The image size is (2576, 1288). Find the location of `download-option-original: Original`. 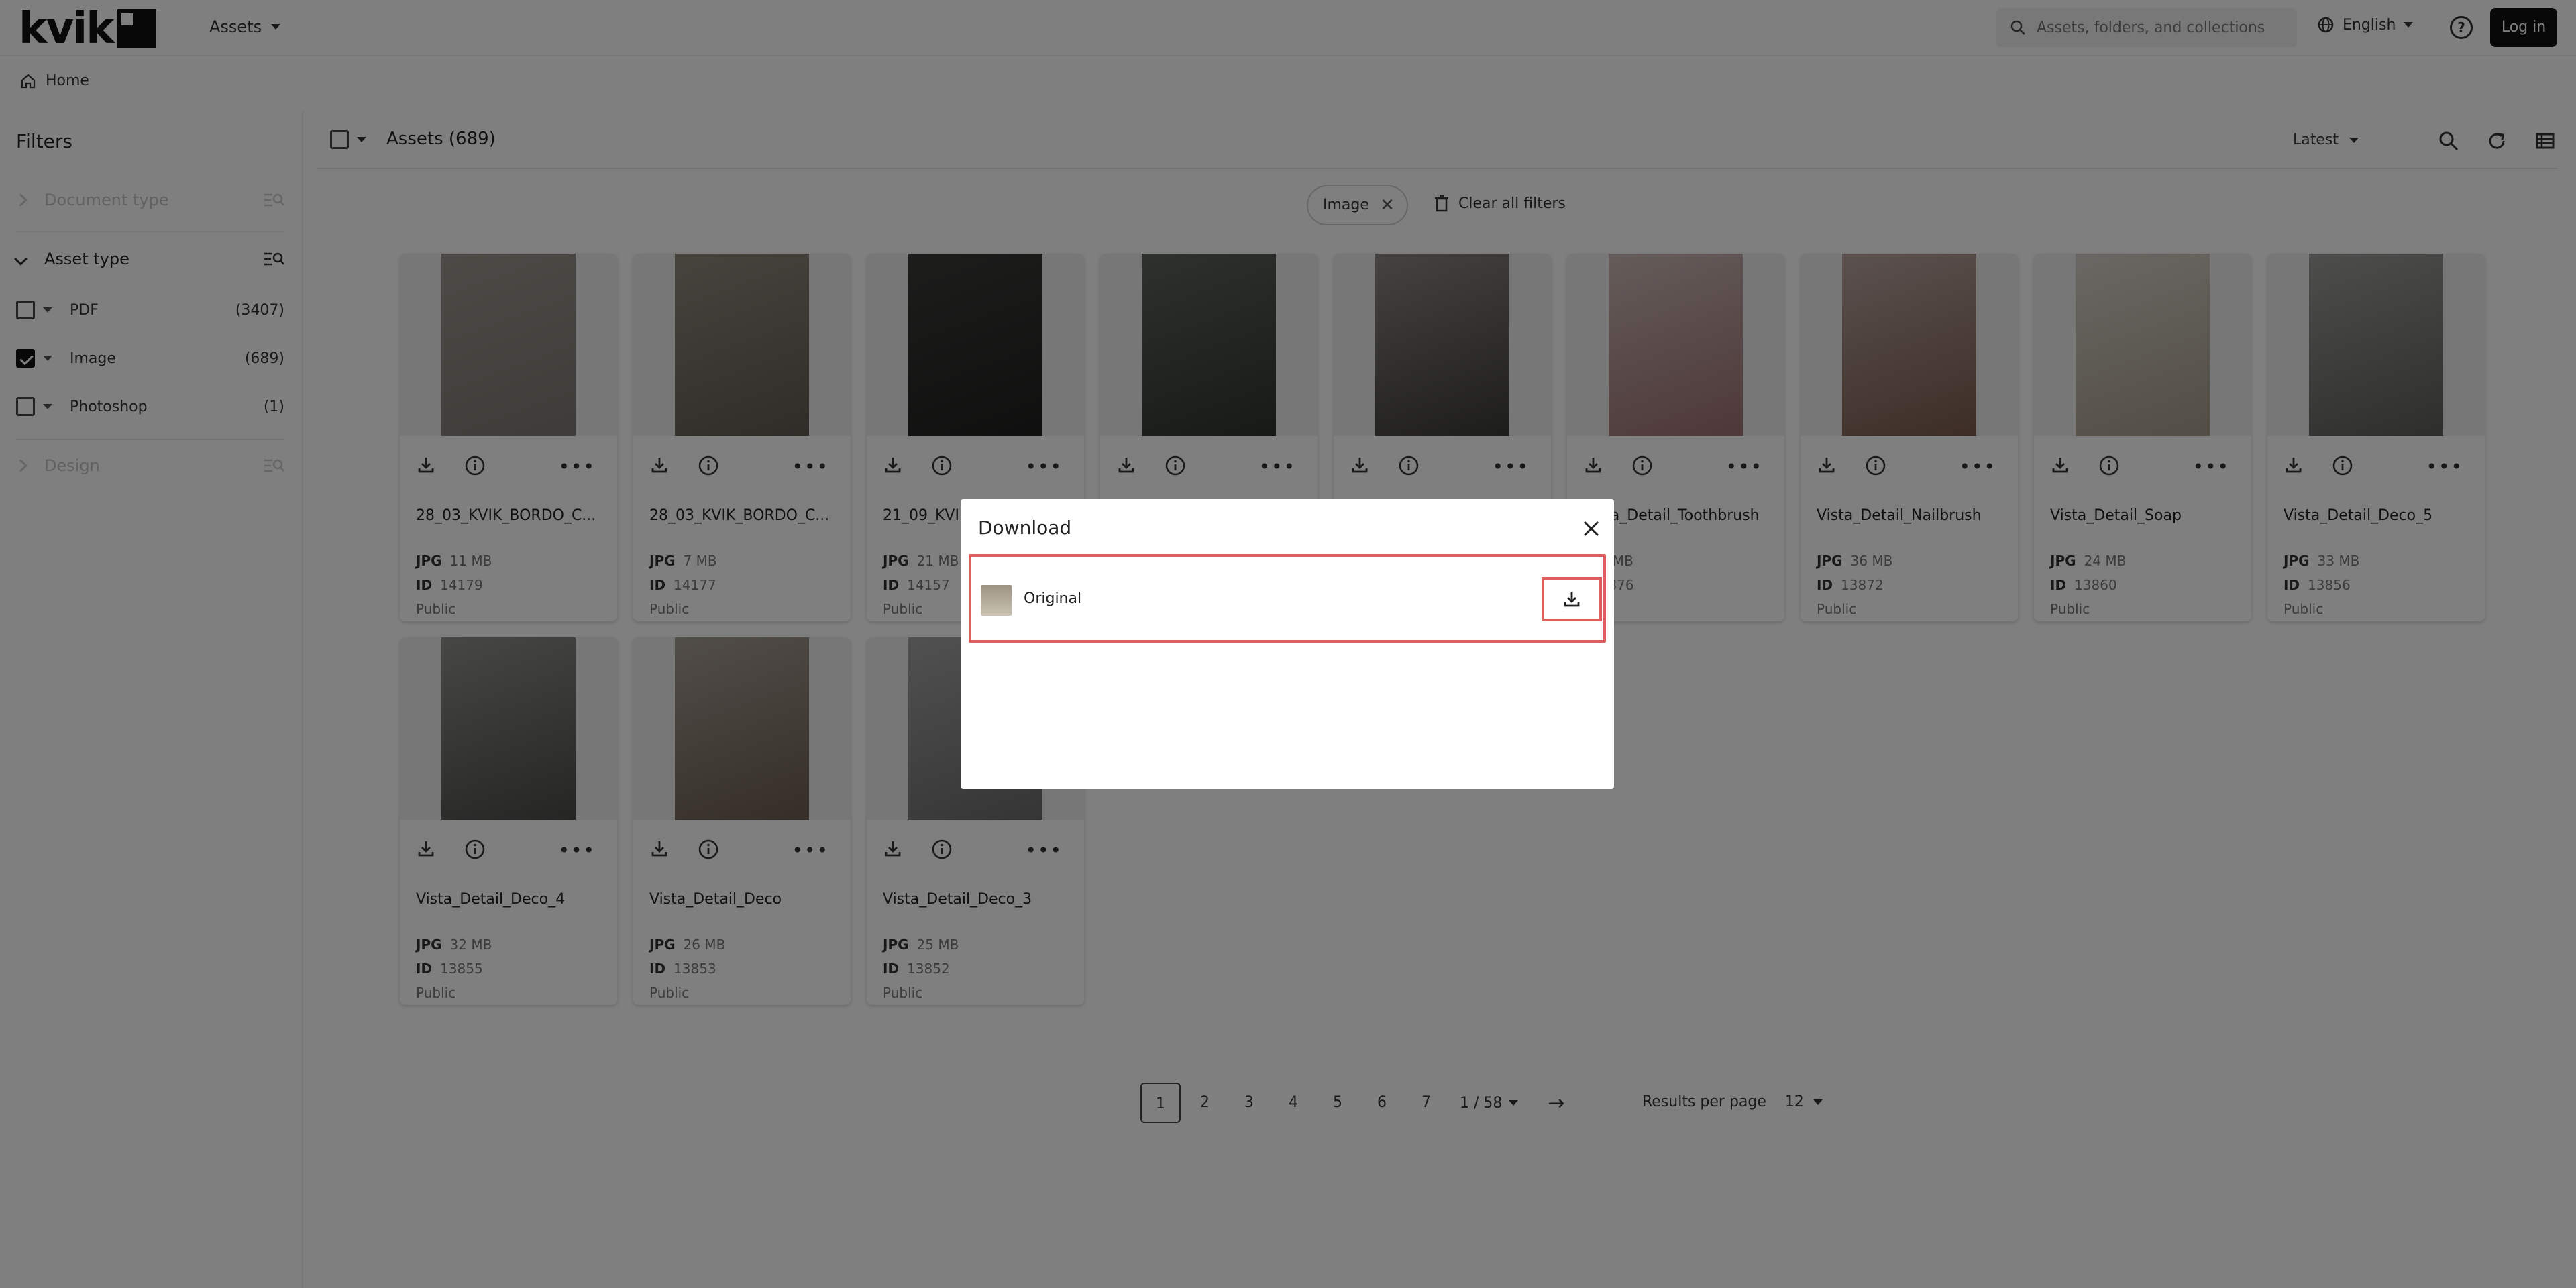

download-option-original: Original is located at coordinates (1287, 598).